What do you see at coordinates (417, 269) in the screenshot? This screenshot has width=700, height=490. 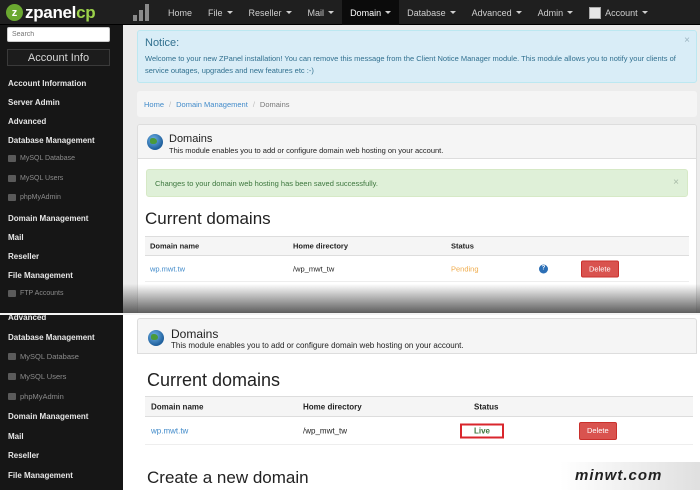 I see `table-row: wp.mwt.tw /wp_mwt_tw Pending ? Delete` at bounding box center [417, 269].